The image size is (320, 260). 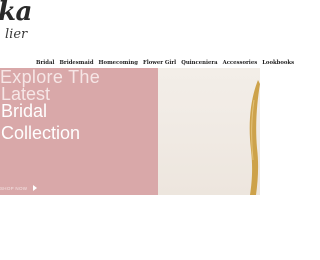 I want to click on nav-item-bridal: Bridal, so click(x=45, y=63).